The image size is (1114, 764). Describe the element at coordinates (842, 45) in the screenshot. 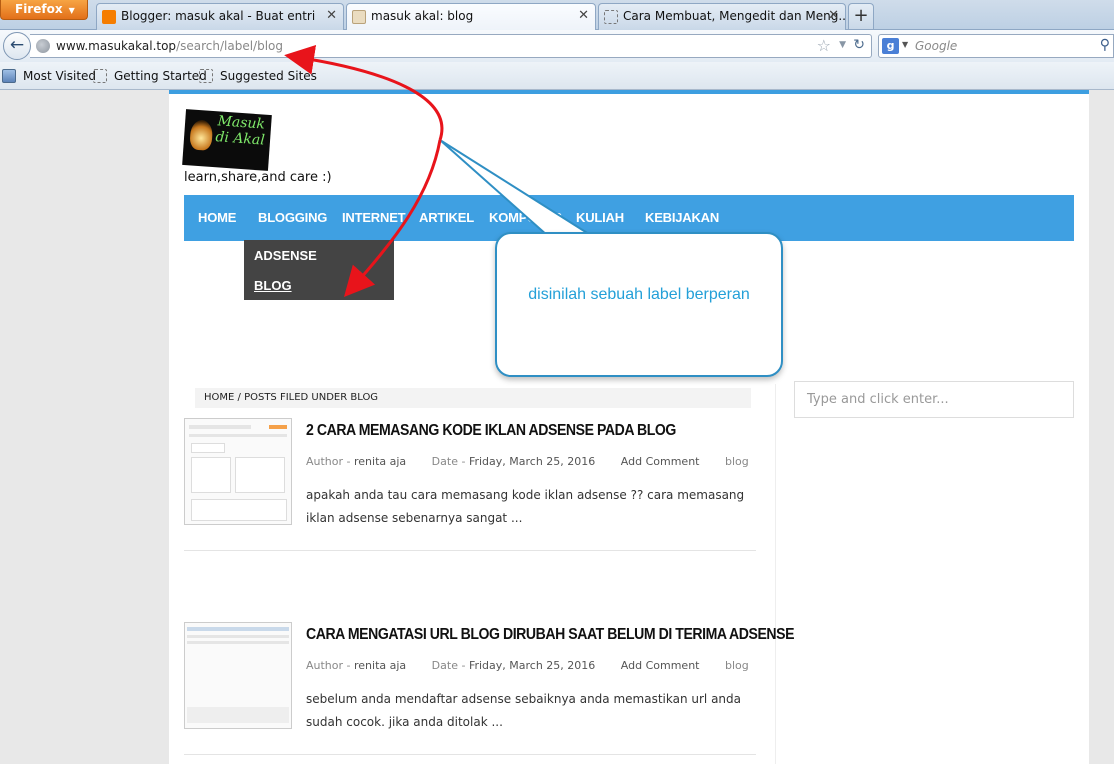

I see `history-dropdown-icon: ▼` at that location.